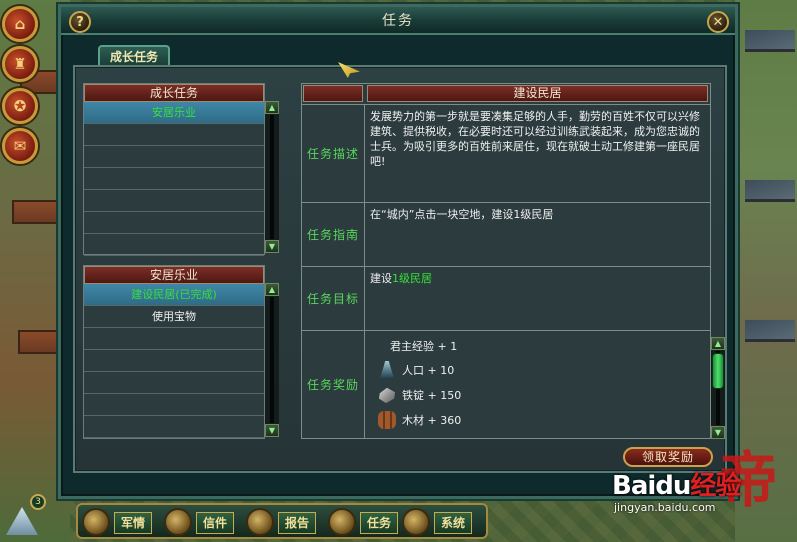 This screenshot has width=797, height=542. I want to click on help-icon: ?, so click(80, 22).